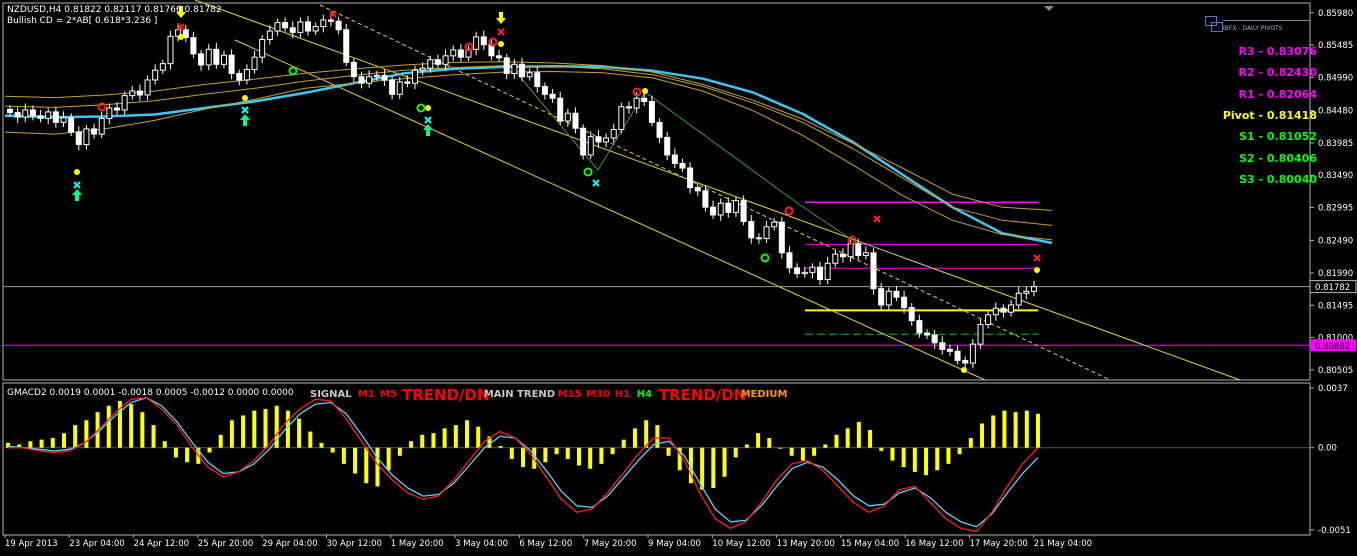 The height and width of the screenshot is (556, 1357). Describe the element at coordinates (421, 108) in the screenshot. I see `signal-ring-icon` at that location.